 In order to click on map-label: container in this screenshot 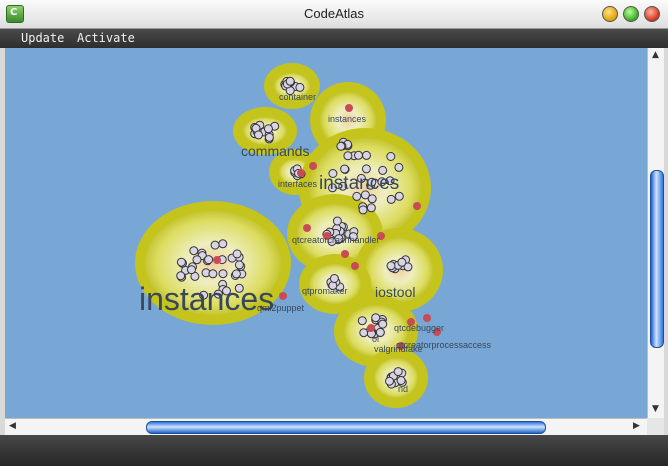, I will do `click(297, 97)`.